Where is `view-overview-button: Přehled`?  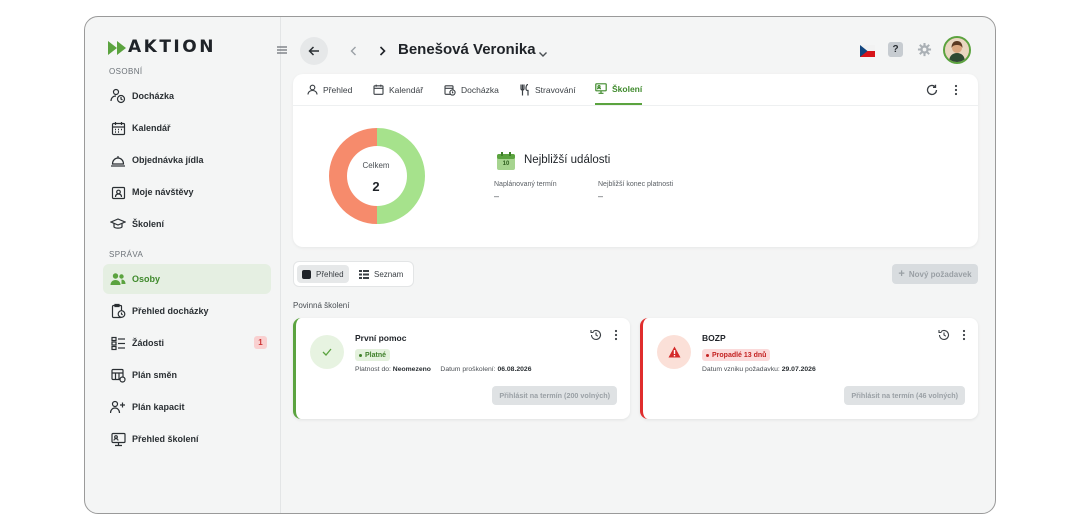 view-overview-button: Přehled is located at coordinates (323, 274).